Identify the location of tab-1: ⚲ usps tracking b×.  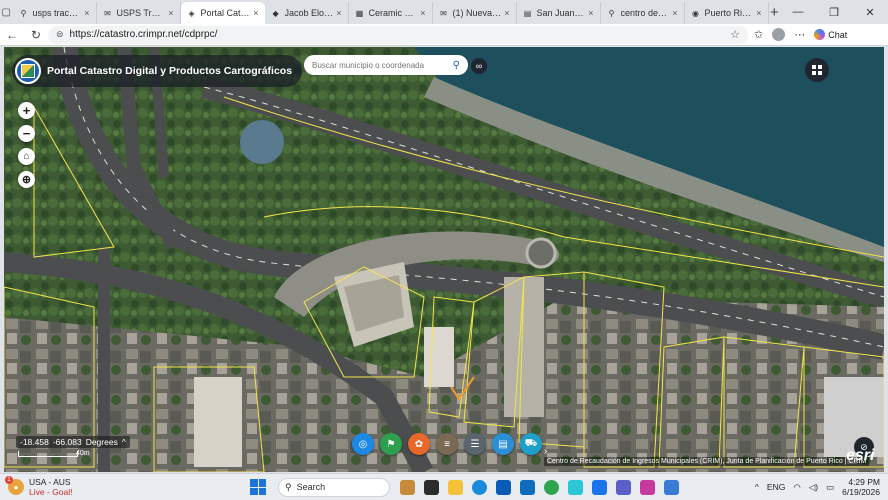
(55, 13).